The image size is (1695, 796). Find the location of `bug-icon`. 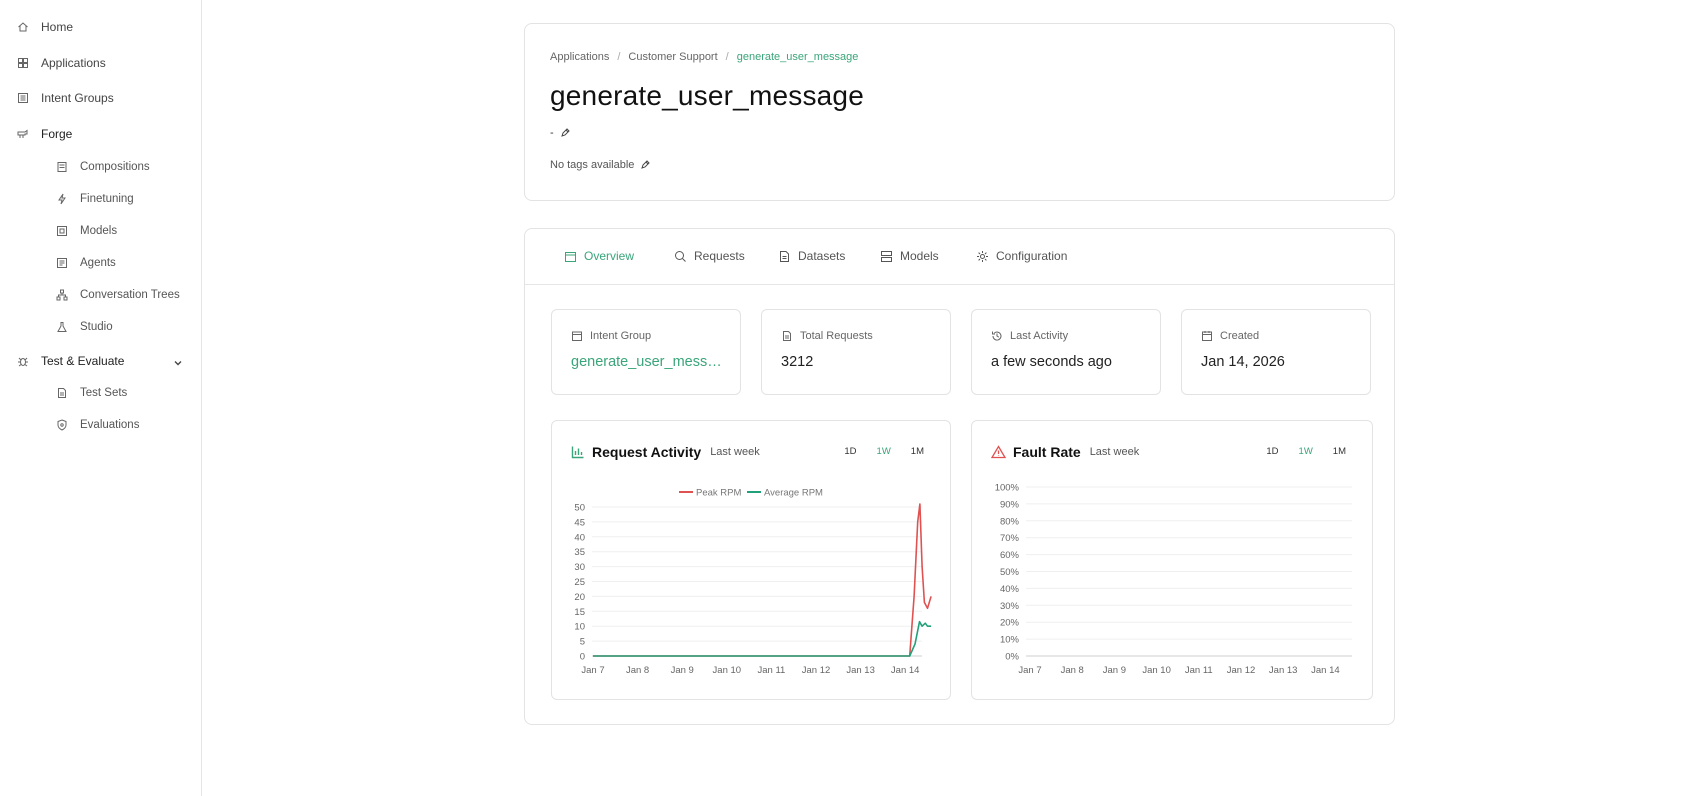

bug-icon is located at coordinates (23, 361).